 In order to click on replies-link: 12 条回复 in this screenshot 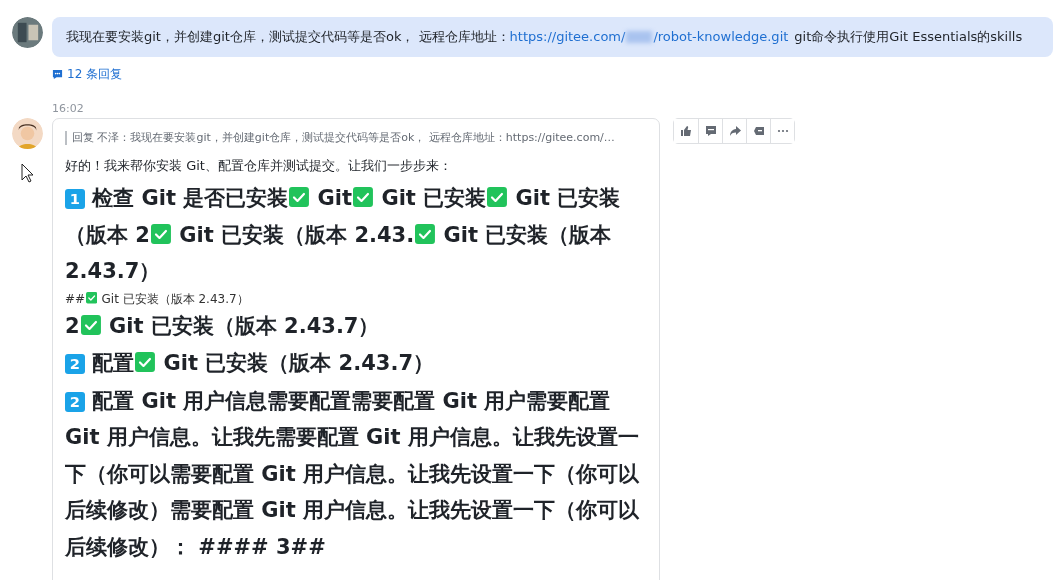, I will do `click(87, 74)`.